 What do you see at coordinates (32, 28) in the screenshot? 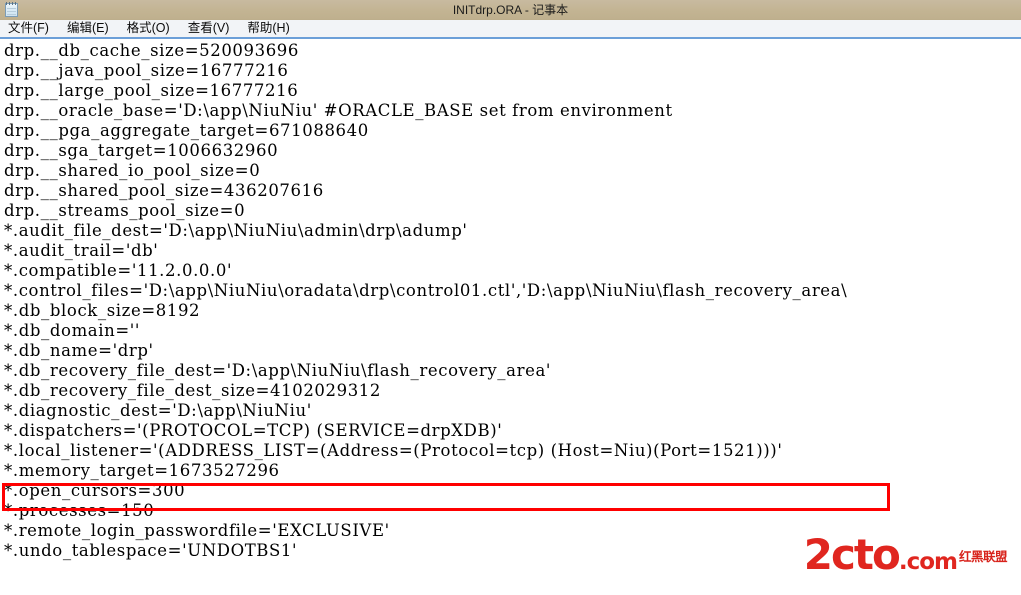
I see `menu-item-file: 文件(F)` at bounding box center [32, 28].